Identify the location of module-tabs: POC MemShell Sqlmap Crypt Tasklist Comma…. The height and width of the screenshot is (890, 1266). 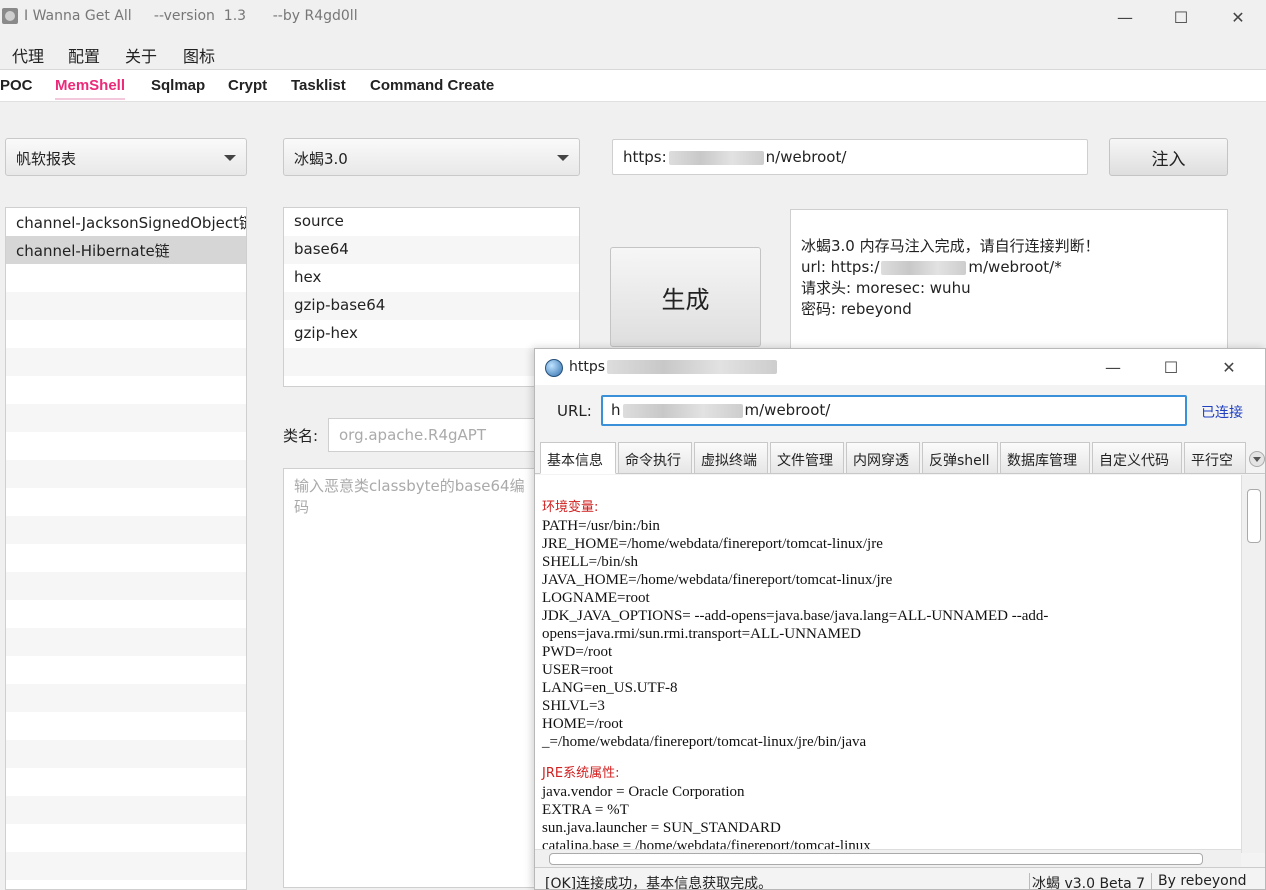
(633, 85).